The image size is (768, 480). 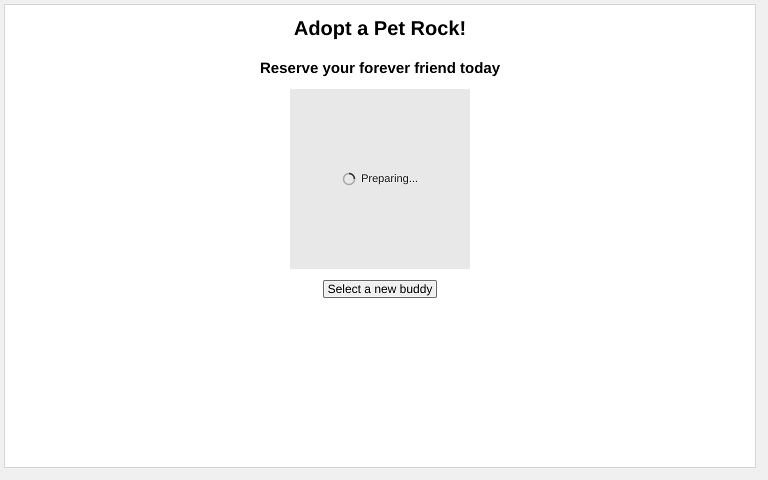 I want to click on page-subtitle: Reserve your forever friend today, so click(x=380, y=69).